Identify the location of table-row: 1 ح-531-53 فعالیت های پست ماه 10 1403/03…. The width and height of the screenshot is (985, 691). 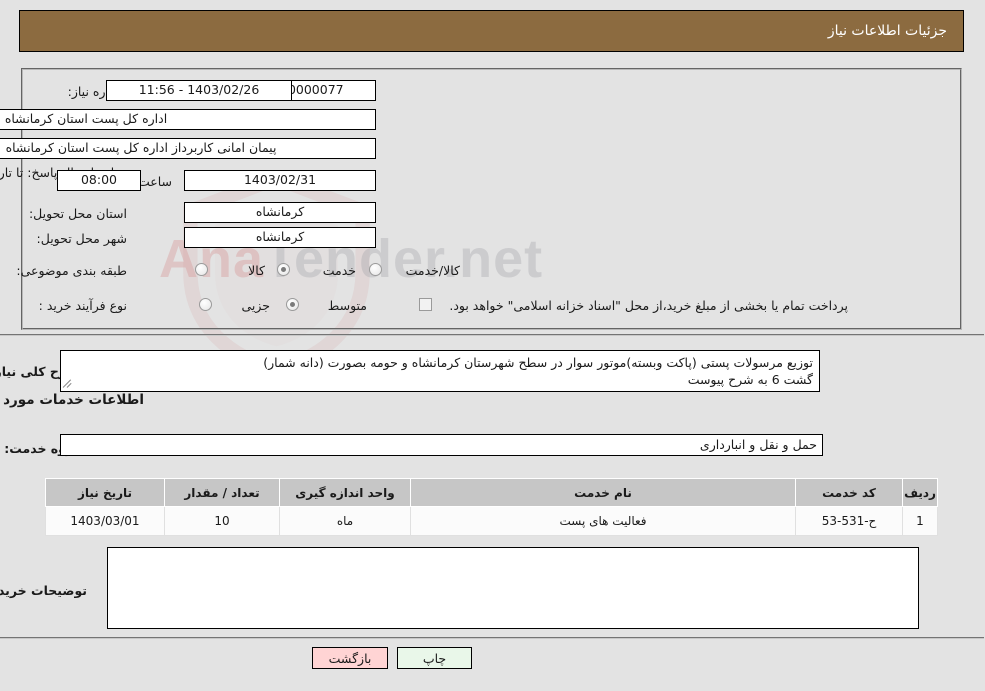
(492, 521).